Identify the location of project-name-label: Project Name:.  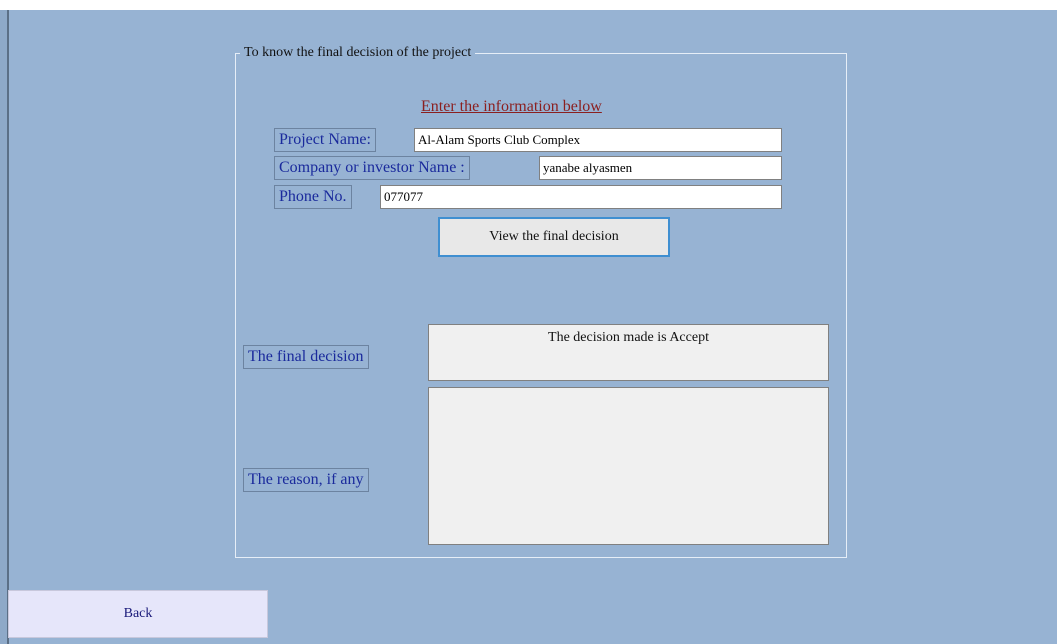
(325, 140).